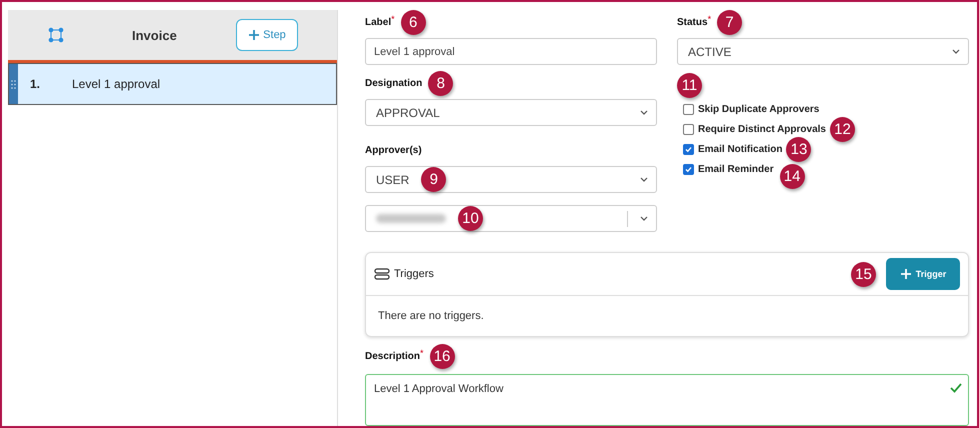 This screenshot has width=979, height=428. I want to click on select-field: APPROVAL, so click(511, 112).